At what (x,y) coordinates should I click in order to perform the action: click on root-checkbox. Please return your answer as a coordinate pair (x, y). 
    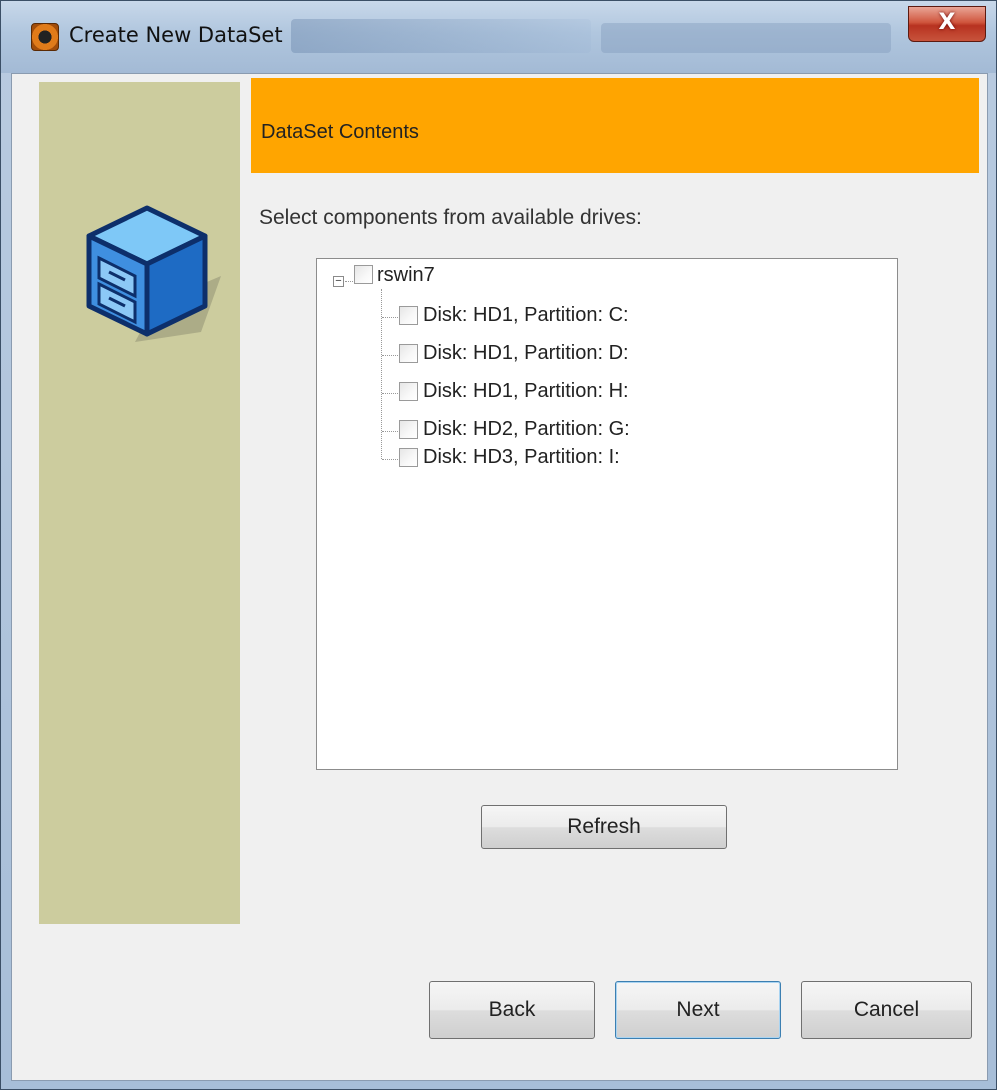
    Looking at the image, I should click on (363, 274).